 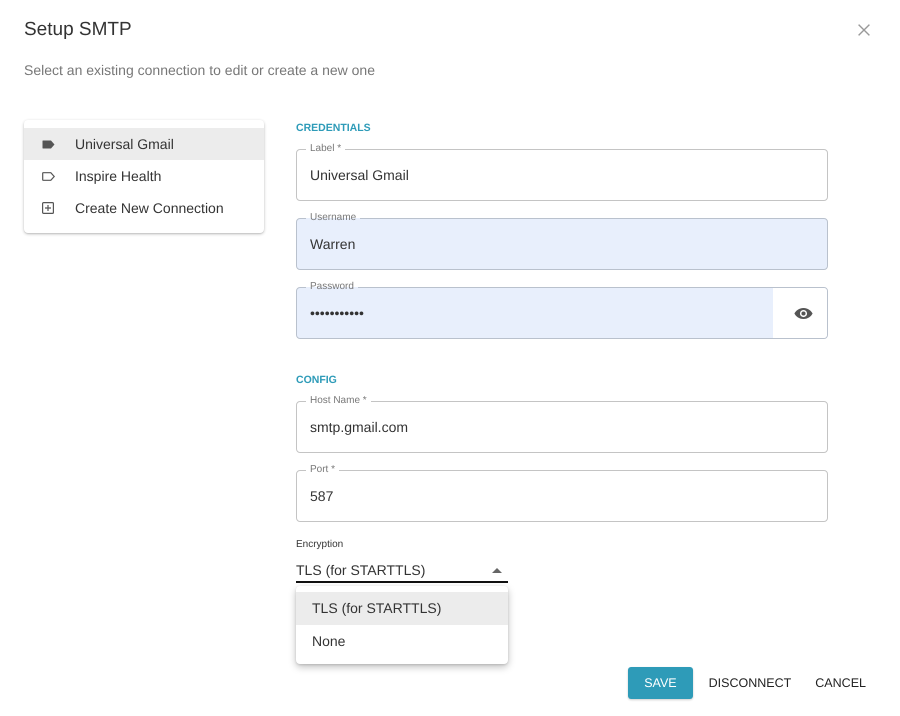 What do you see at coordinates (78, 30) in the screenshot?
I see `dialog-title: Setup SMTP` at bounding box center [78, 30].